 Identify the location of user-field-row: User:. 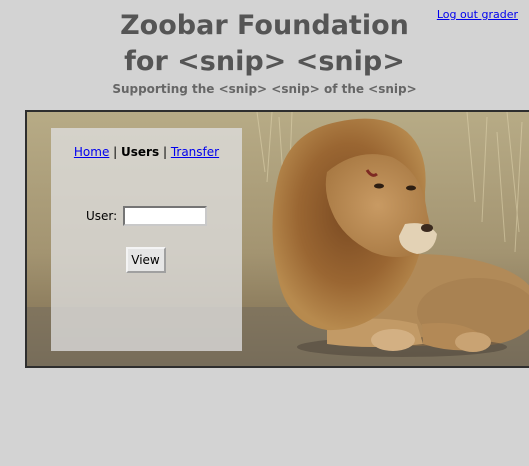
(146, 216).